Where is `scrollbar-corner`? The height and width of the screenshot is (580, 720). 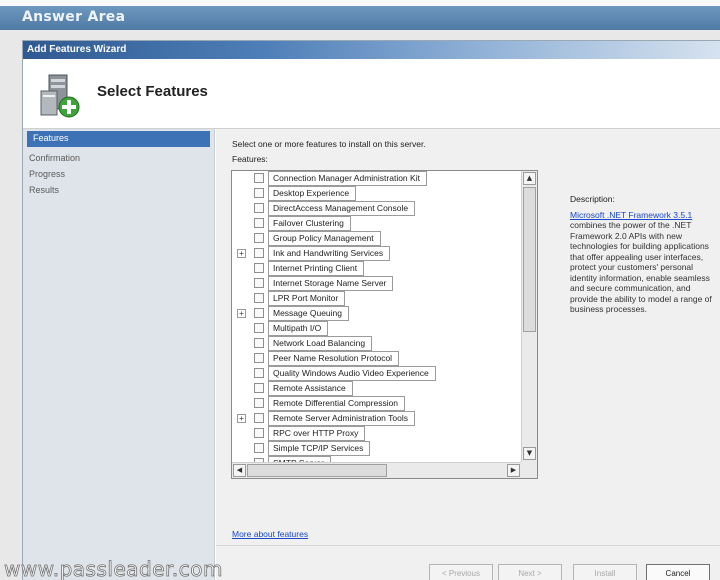 scrollbar-corner is located at coordinates (529, 470).